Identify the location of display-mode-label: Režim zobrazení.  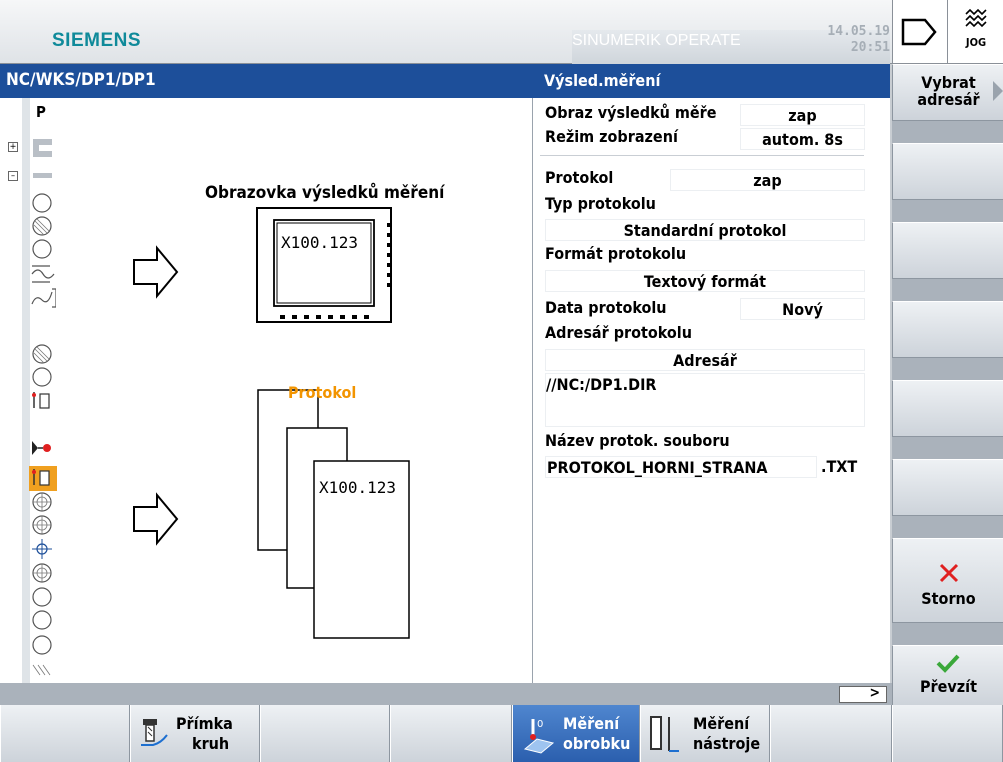
(611, 136).